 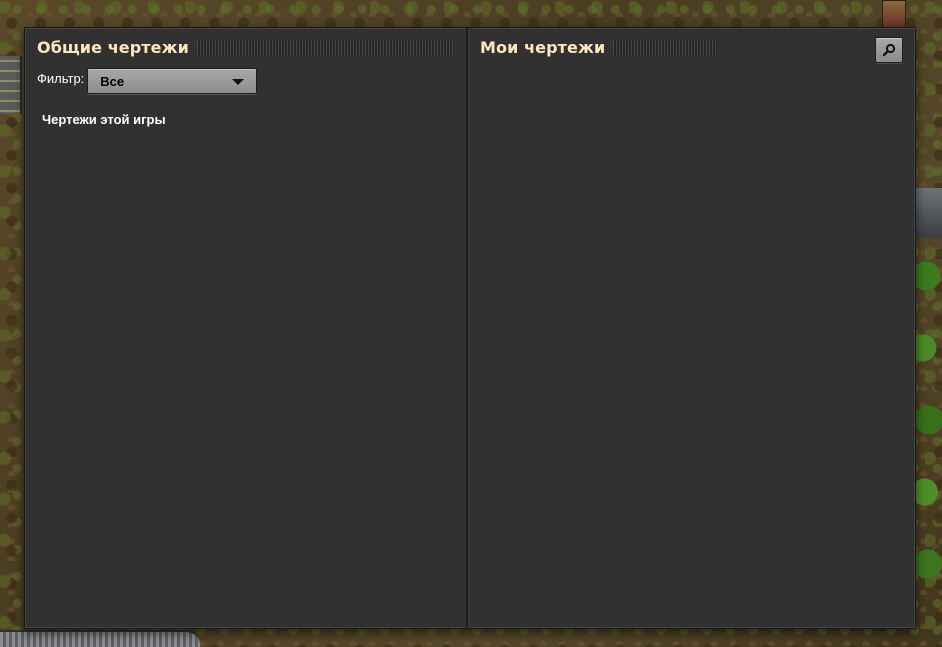 What do you see at coordinates (238, 82) in the screenshot?
I see `chevron-down-icon` at bounding box center [238, 82].